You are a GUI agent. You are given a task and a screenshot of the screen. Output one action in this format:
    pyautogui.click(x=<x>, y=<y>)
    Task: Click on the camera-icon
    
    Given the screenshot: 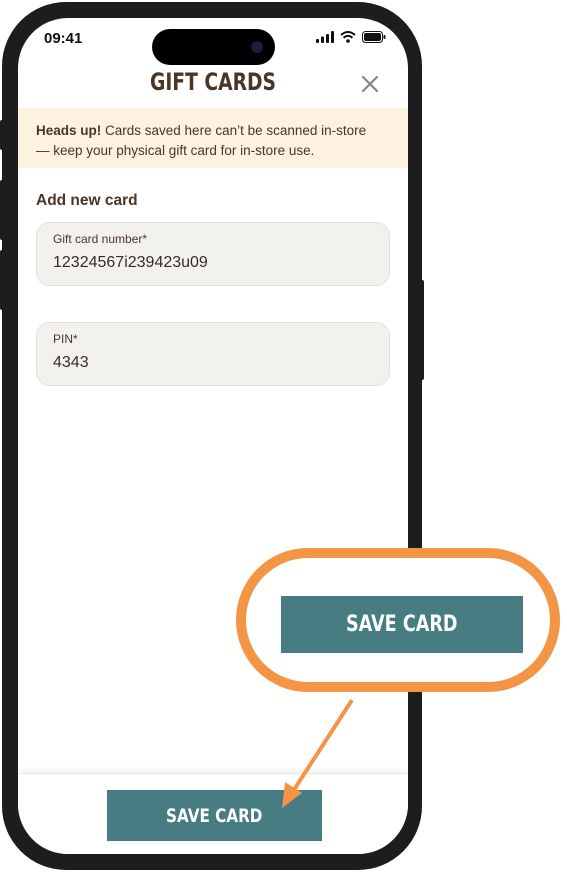 What is the action you would take?
    pyautogui.click(x=257, y=47)
    